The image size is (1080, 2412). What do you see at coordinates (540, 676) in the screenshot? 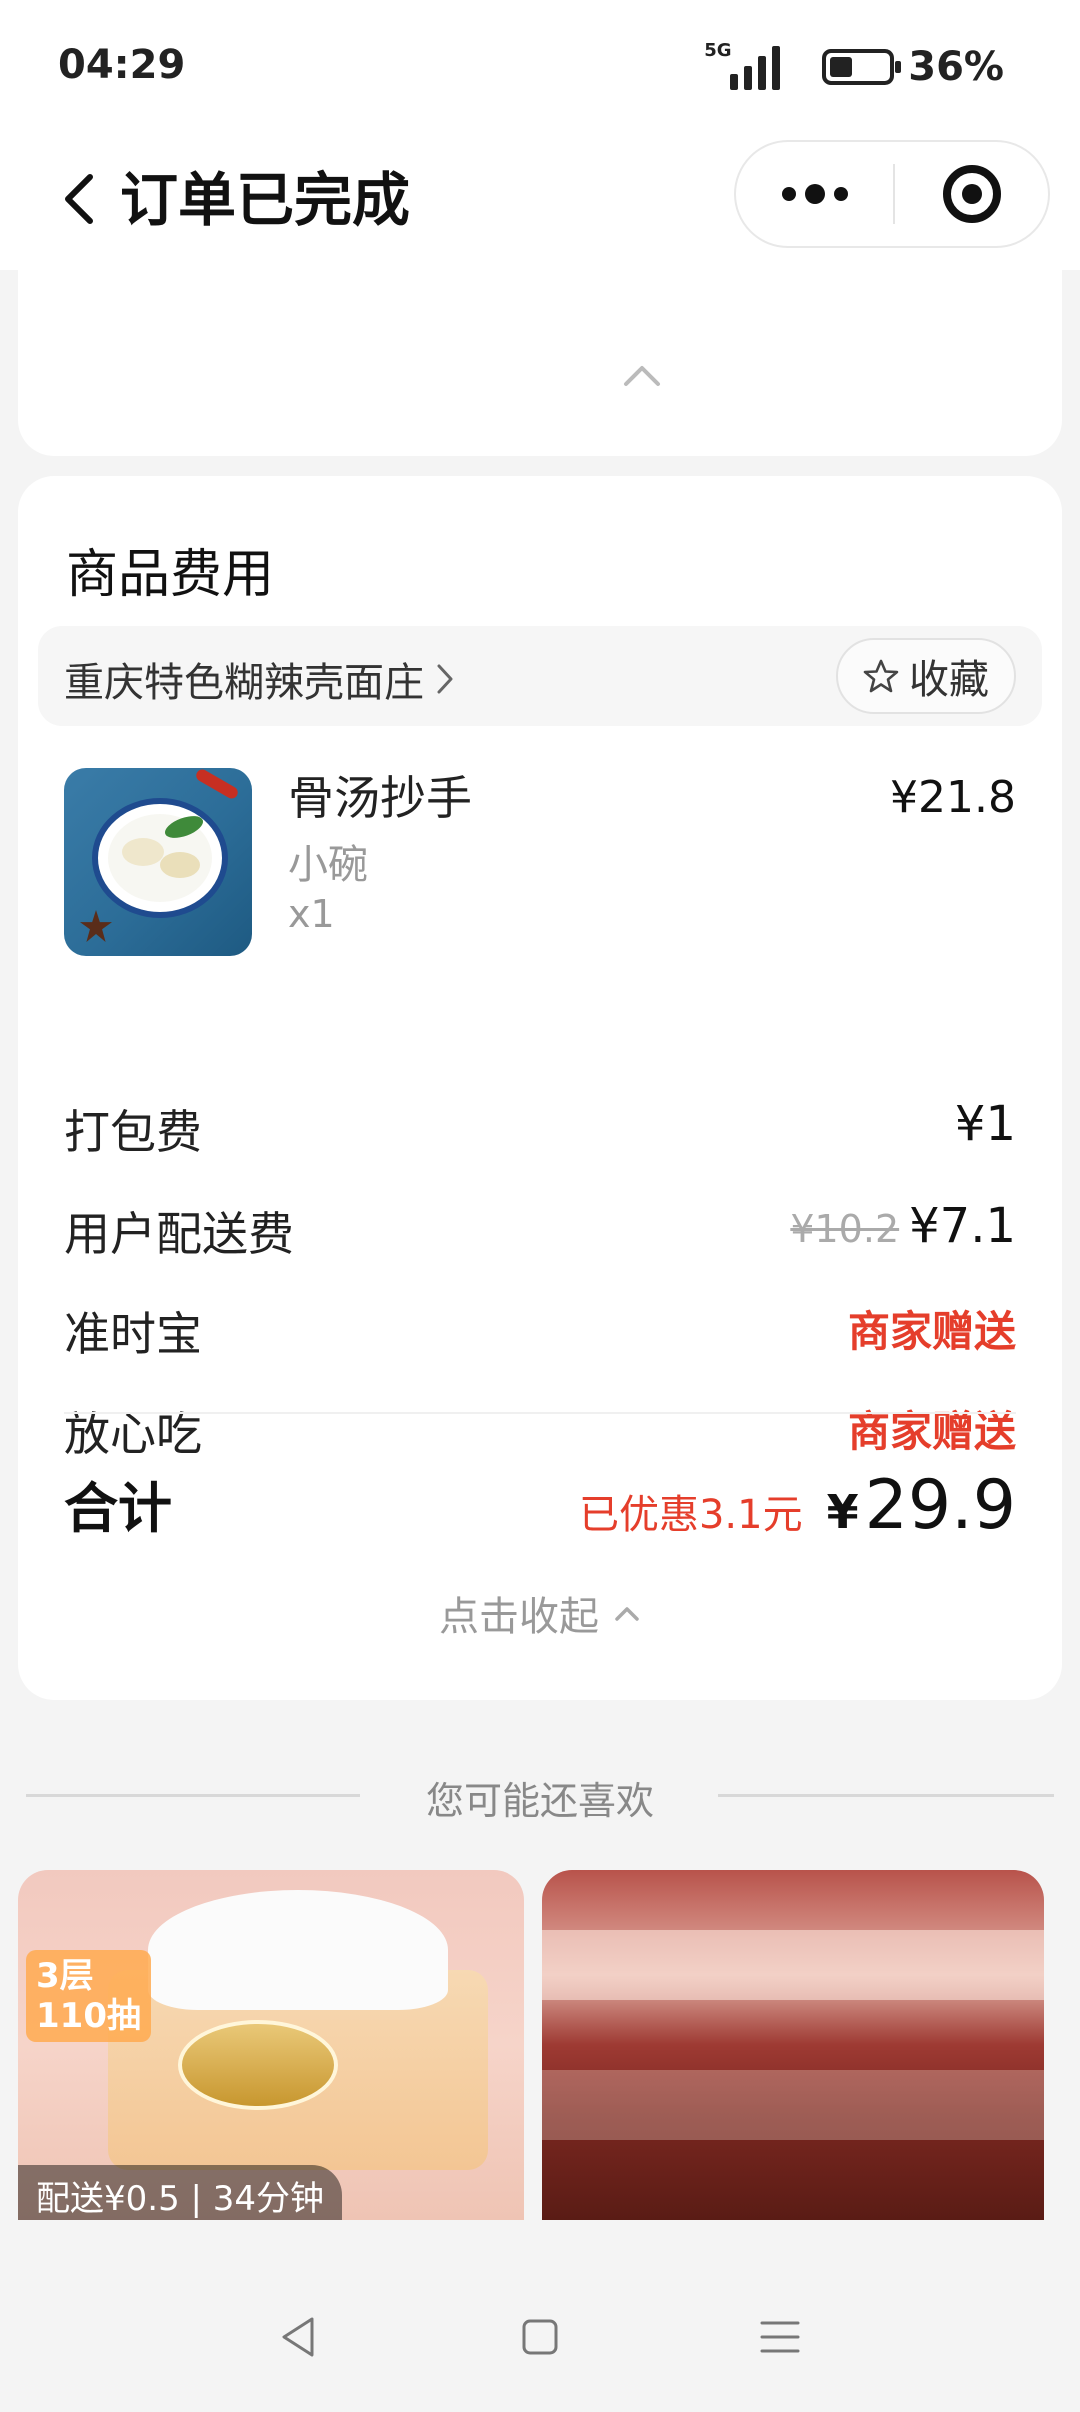
I see `shop-row: 重庆特色糊辣壳面庄 收藏` at bounding box center [540, 676].